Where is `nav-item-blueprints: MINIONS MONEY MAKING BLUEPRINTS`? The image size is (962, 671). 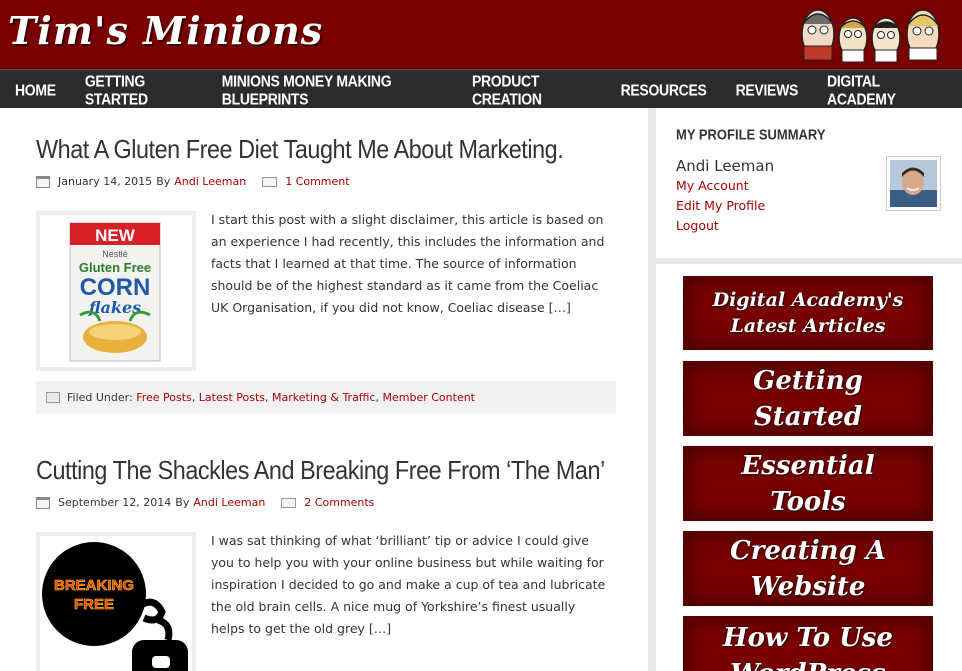 nav-item-blueprints: MINIONS MONEY MAKING BLUEPRINTS is located at coordinates (332, 89).